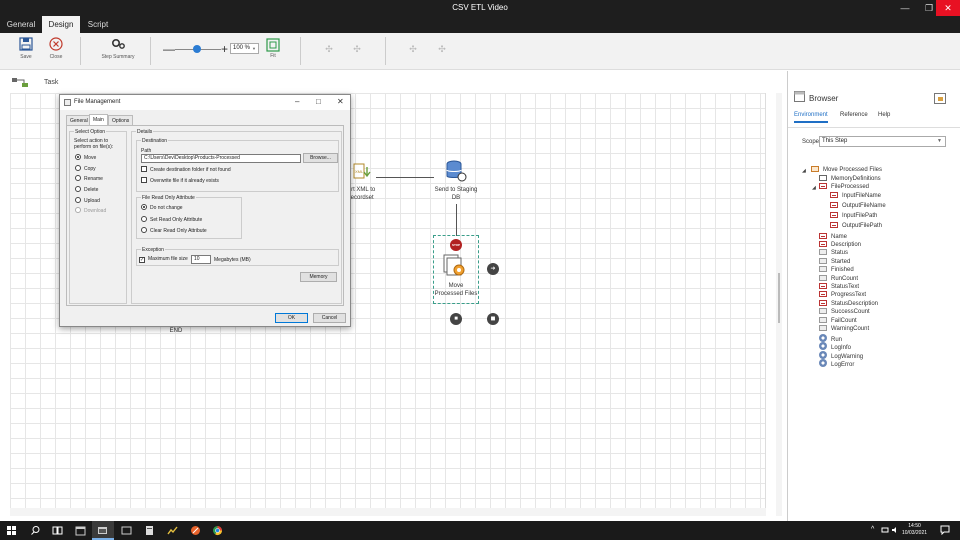  What do you see at coordinates (914, 530) in the screenshot?
I see `clock: 14:50 10/03/2021` at bounding box center [914, 530].